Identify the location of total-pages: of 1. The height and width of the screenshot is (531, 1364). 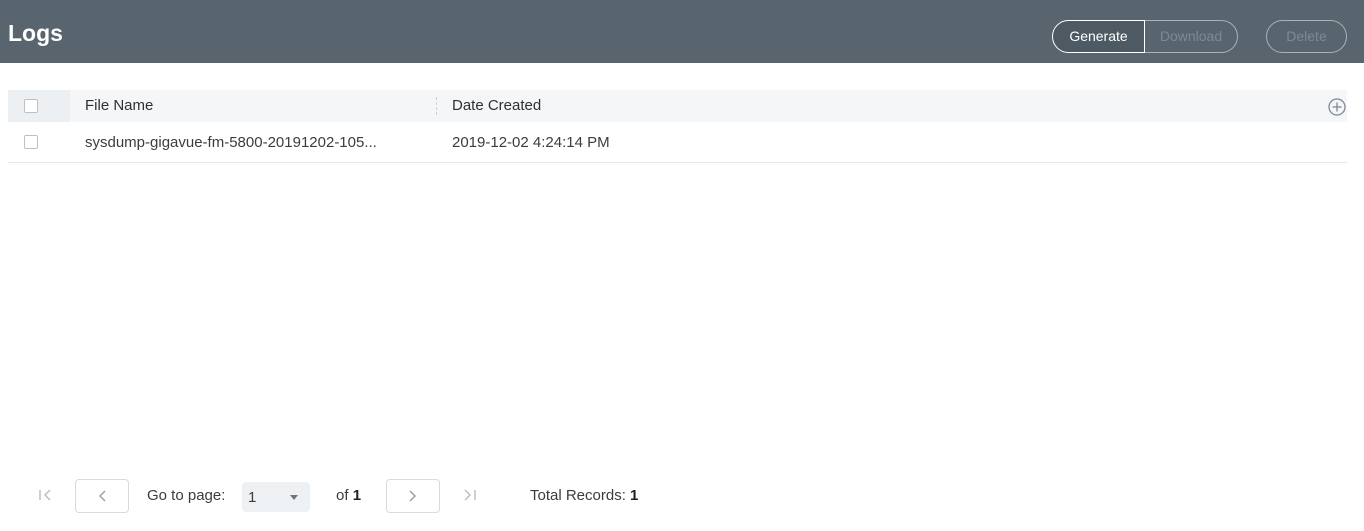
(348, 496).